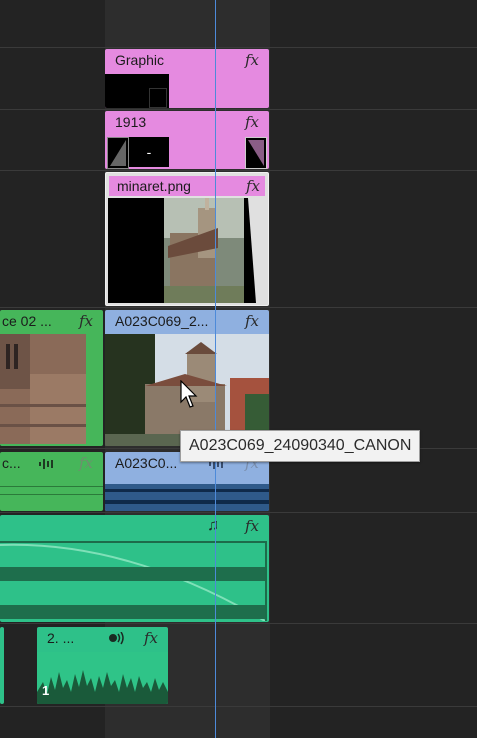  What do you see at coordinates (187, 140) in the screenshot?
I see `clip-1913: 1913 fx -` at bounding box center [187, 140].